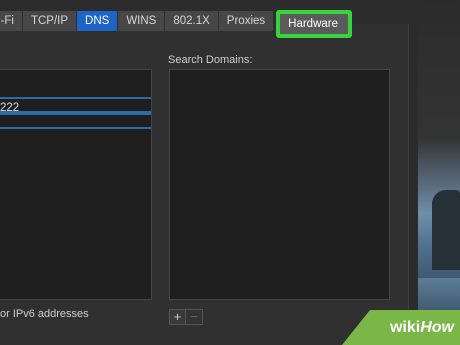  What do you see at coordinates (192, 21) in the screenshot?
I see `tab-8021x: 802.1X` at bounding box center [192, 21].